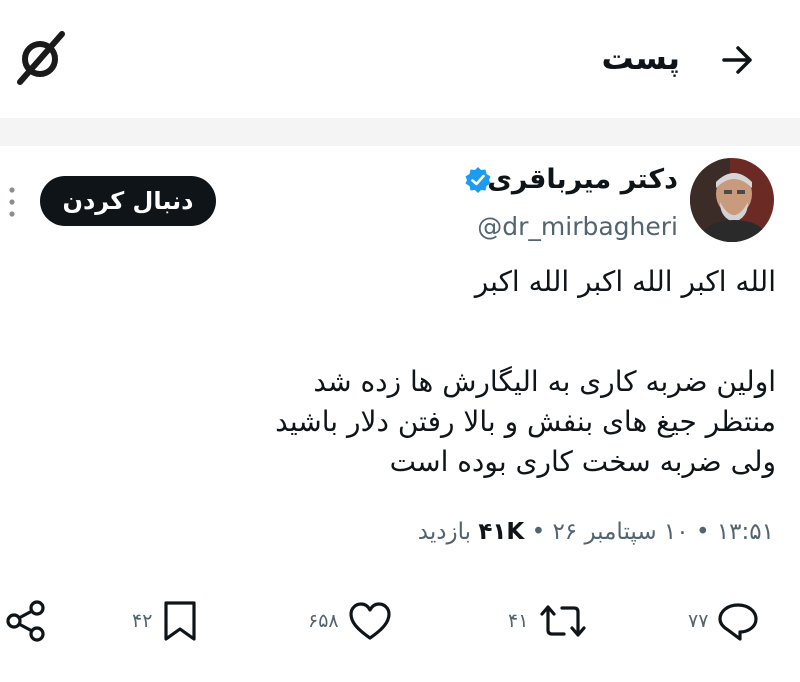  Describe the element at coordinates (128, 201) in the screenshot. I see `follow-button: دنبال کردن` at that location.